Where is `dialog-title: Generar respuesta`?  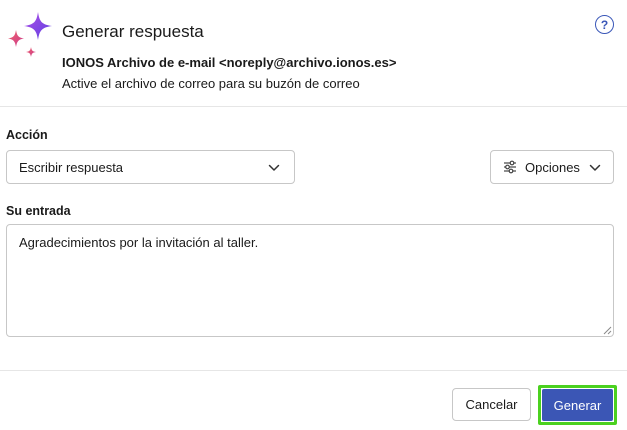 dialog-title: Generar respuesta is located at coordinates (133, 31).